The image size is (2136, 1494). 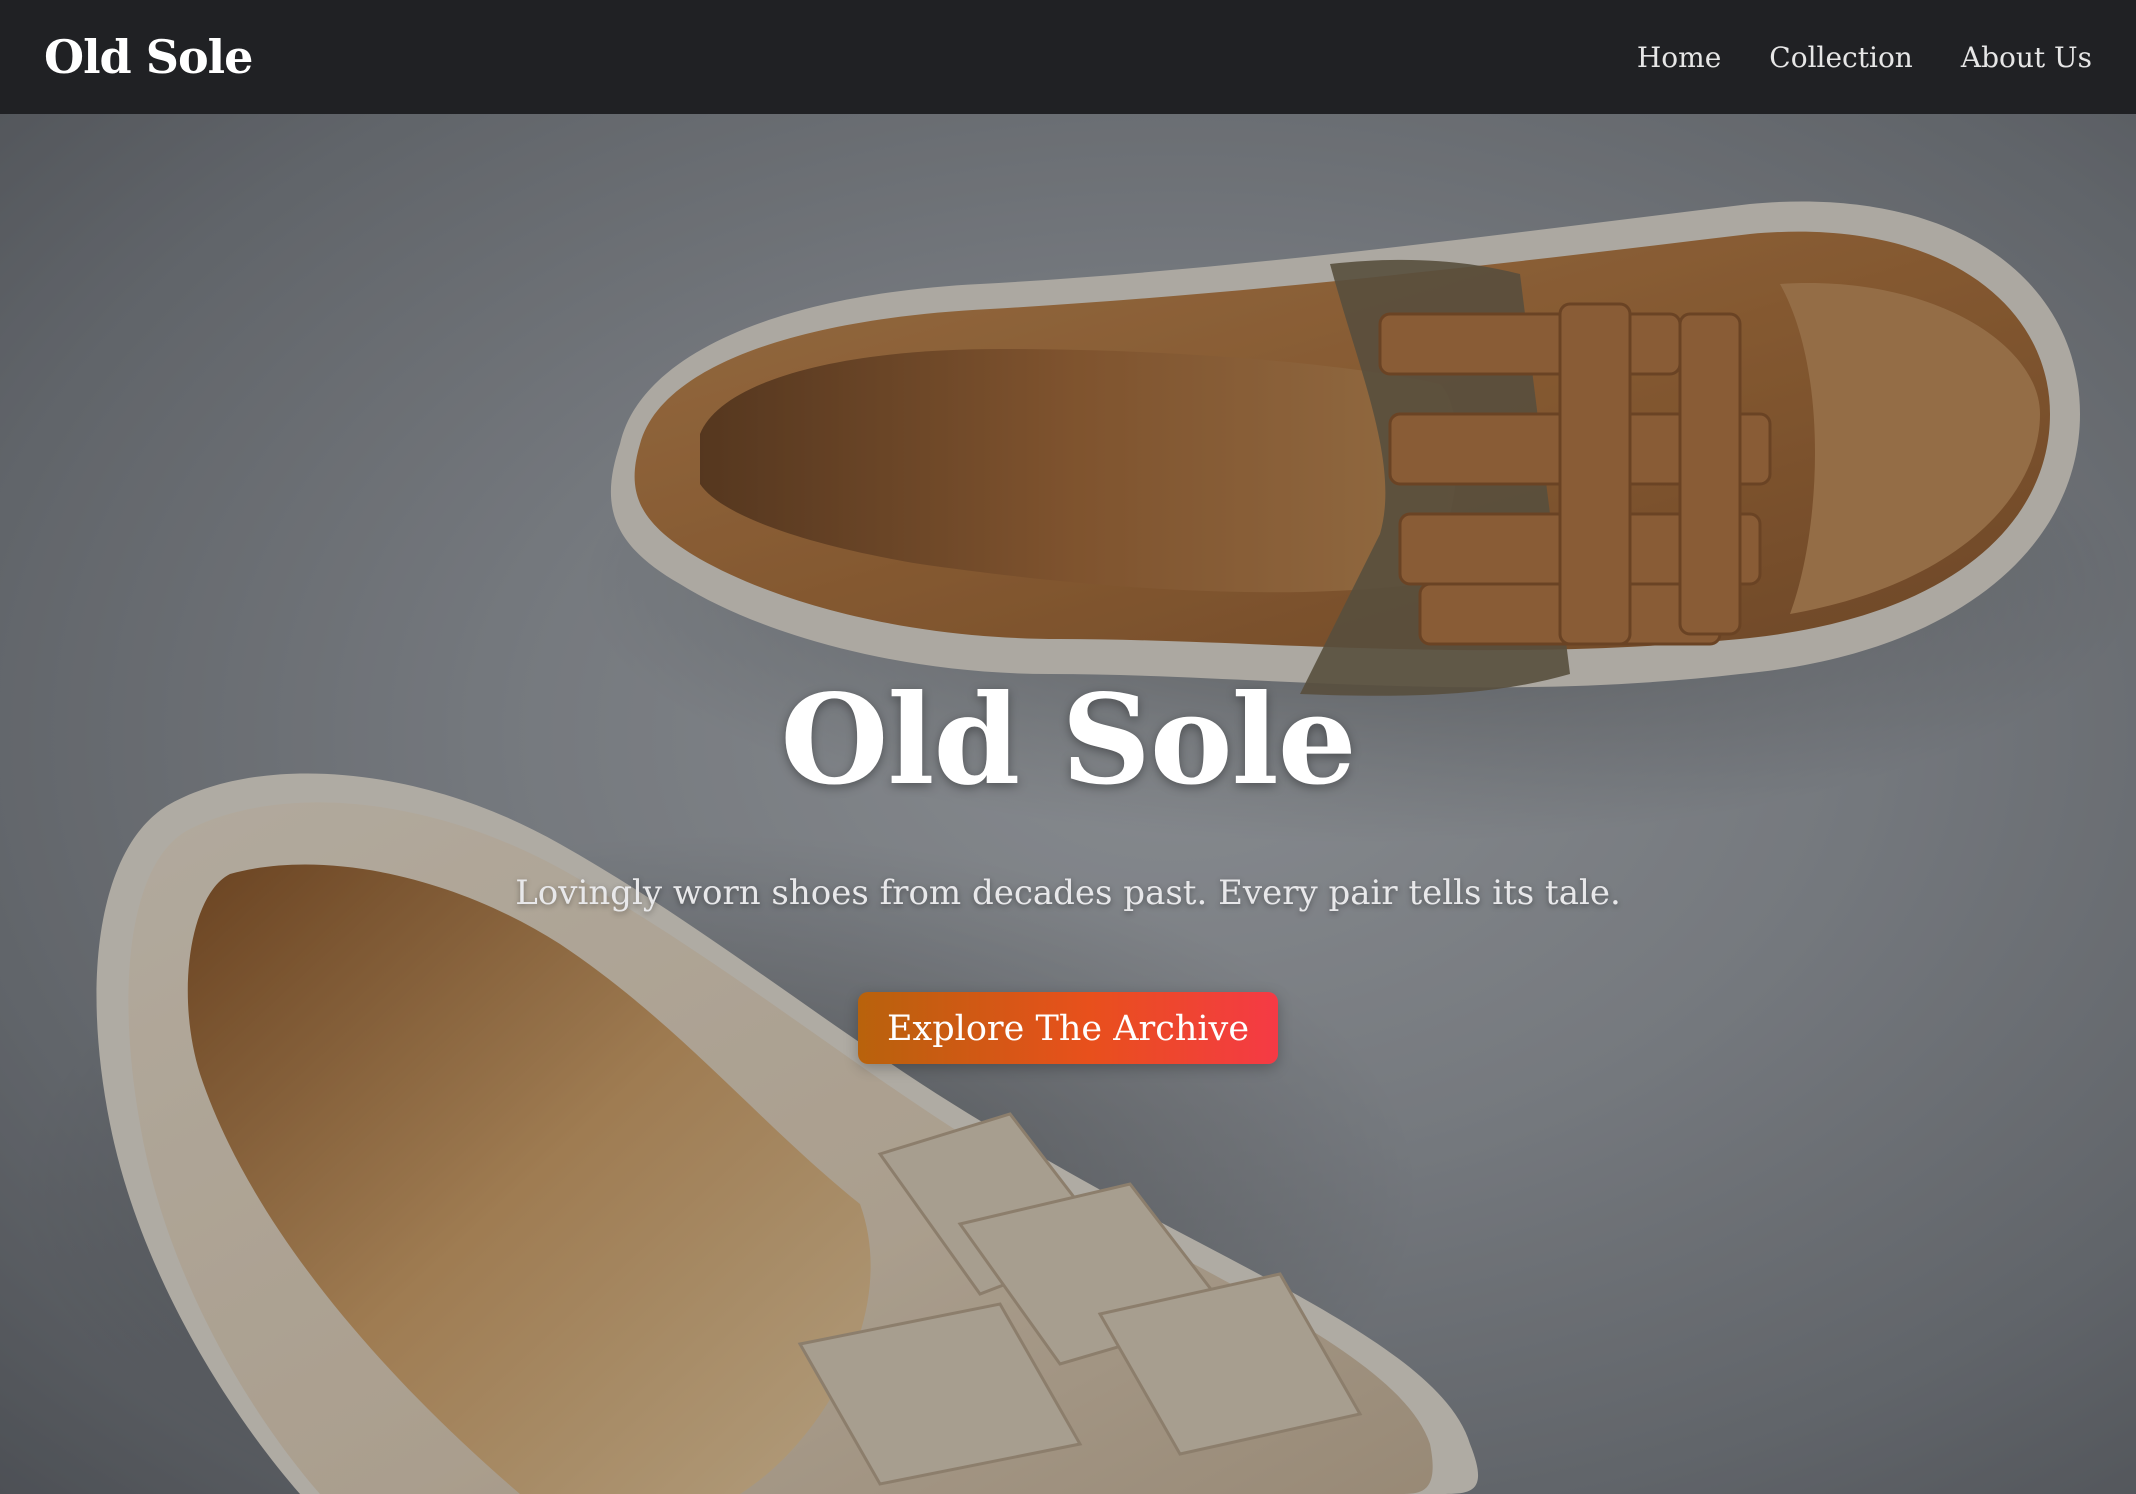 What do you see at coordinates (1068, 1028) in the screenshot?
I see `explore-archive-button: Explore The Archive` at bounding box center [1068, 1028].